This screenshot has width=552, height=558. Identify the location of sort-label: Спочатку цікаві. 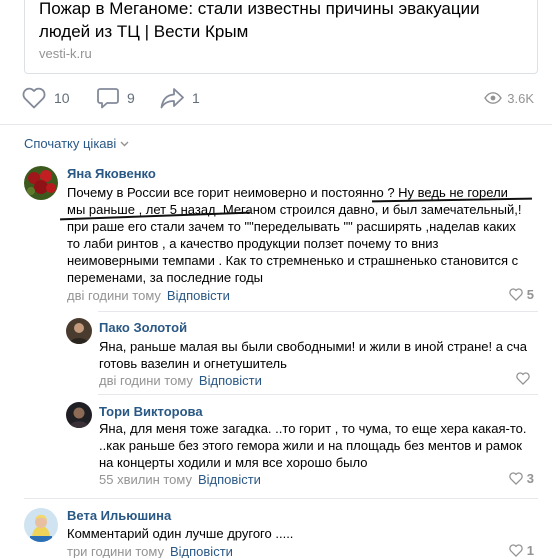
(70, 143).